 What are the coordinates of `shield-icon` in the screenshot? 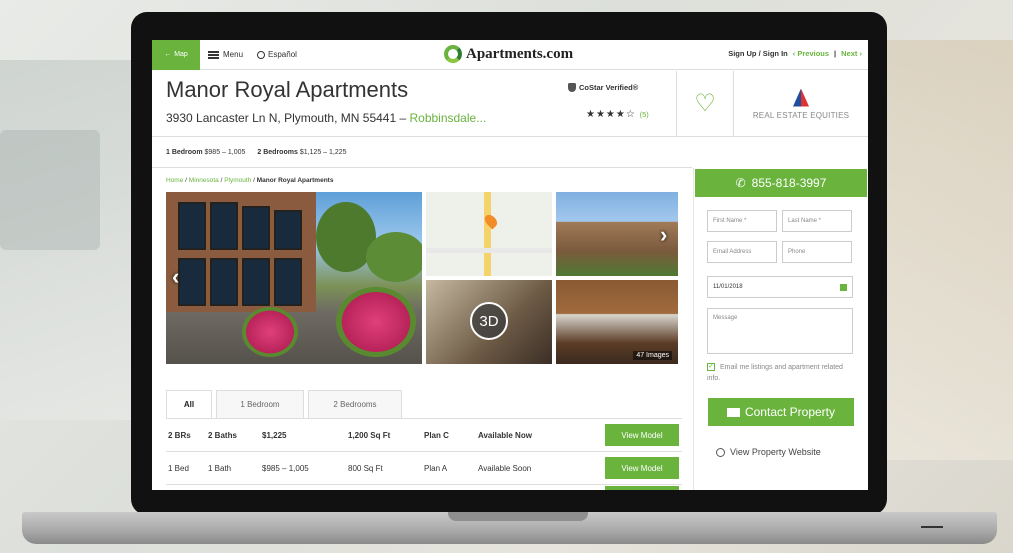 It's located at (572, 87).